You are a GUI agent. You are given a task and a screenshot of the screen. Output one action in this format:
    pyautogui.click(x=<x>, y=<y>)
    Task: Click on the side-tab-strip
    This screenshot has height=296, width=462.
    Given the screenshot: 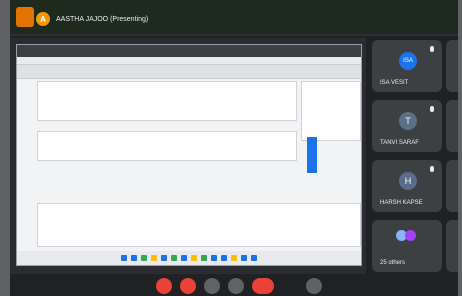 What is the action you would take?
    pyautogui.click(x=312, y=155)
    